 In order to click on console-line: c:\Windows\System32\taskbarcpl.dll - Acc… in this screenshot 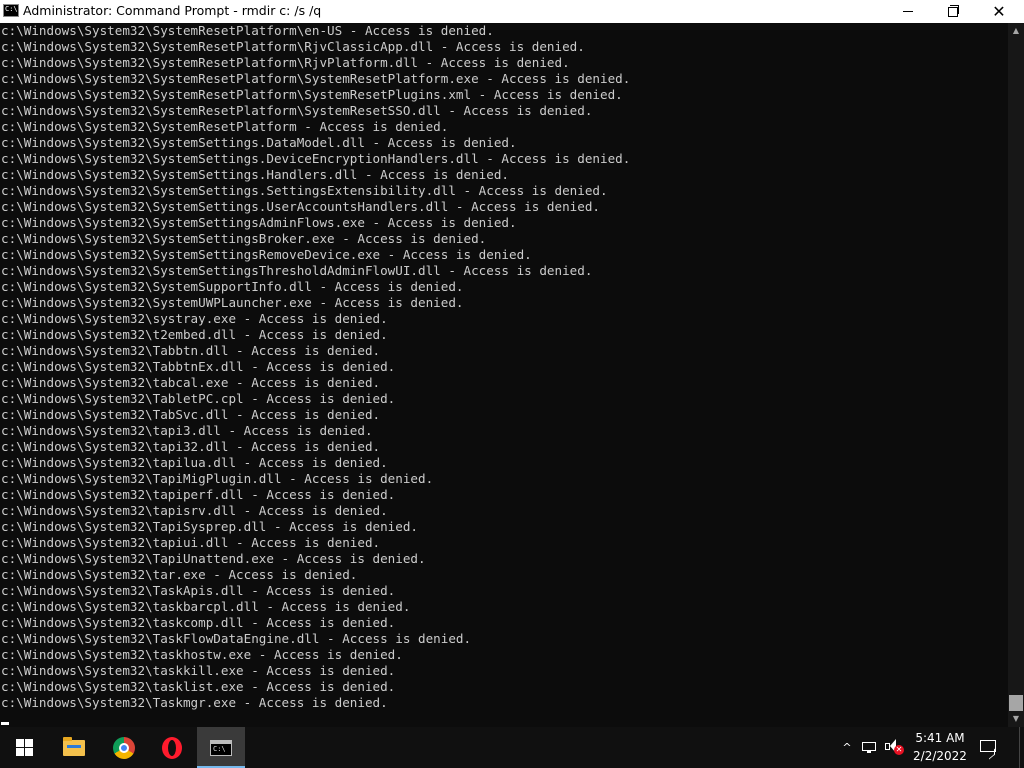, I will do `click(206, 606)`.